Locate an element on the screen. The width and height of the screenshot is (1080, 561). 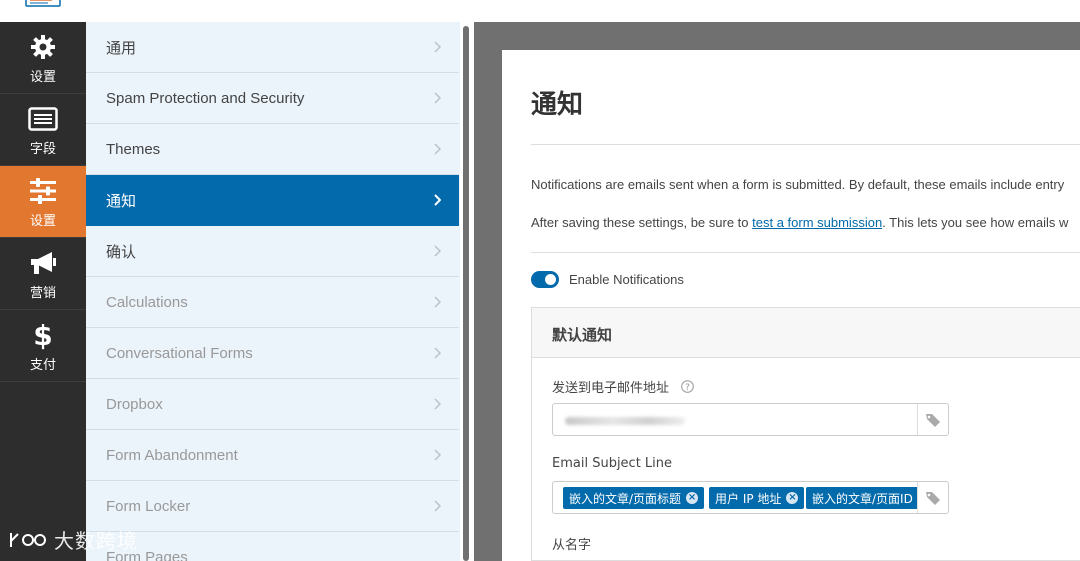
send-to-label-text: 发送到电子邮件地址 is located at coordinates (611, 388).